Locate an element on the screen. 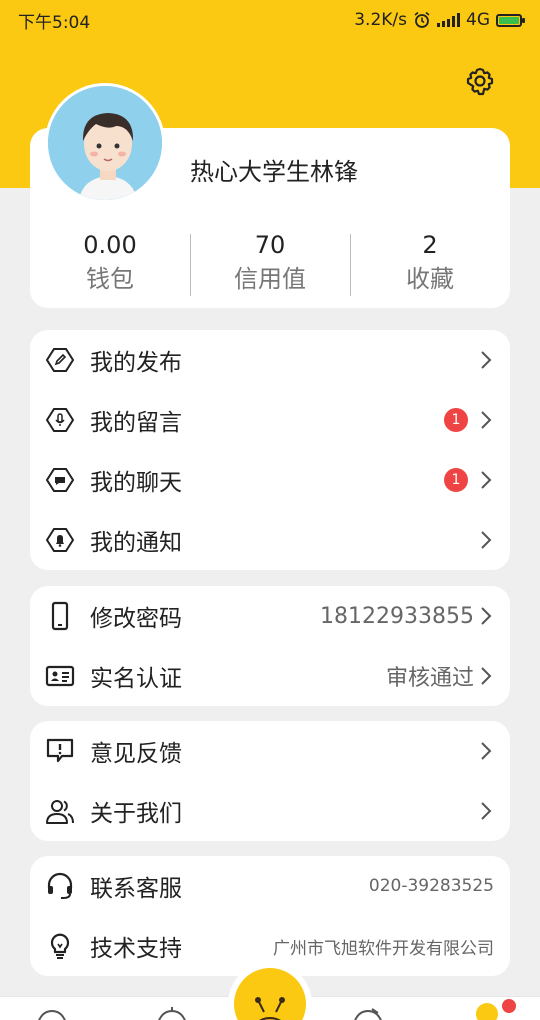 Image resolution: width=540 pixels, height=1020 pixels. menu-item-my-posts: 我的发布 is located at coordinates (270, 360).